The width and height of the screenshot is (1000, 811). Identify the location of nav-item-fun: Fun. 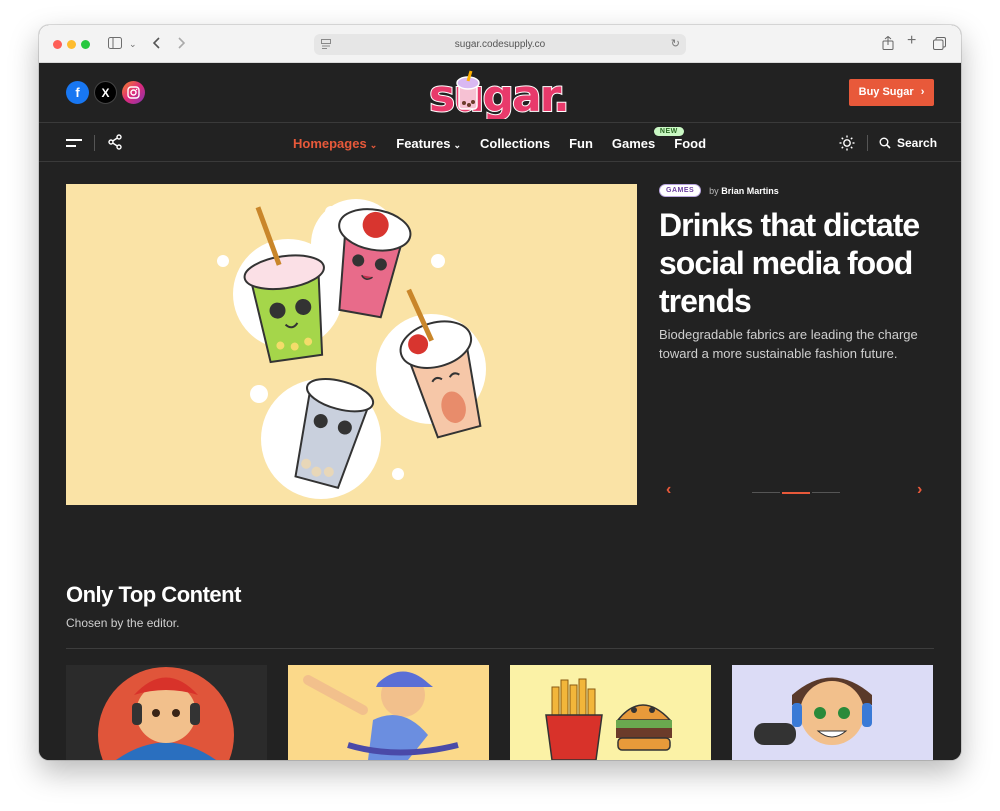
(581, 143).